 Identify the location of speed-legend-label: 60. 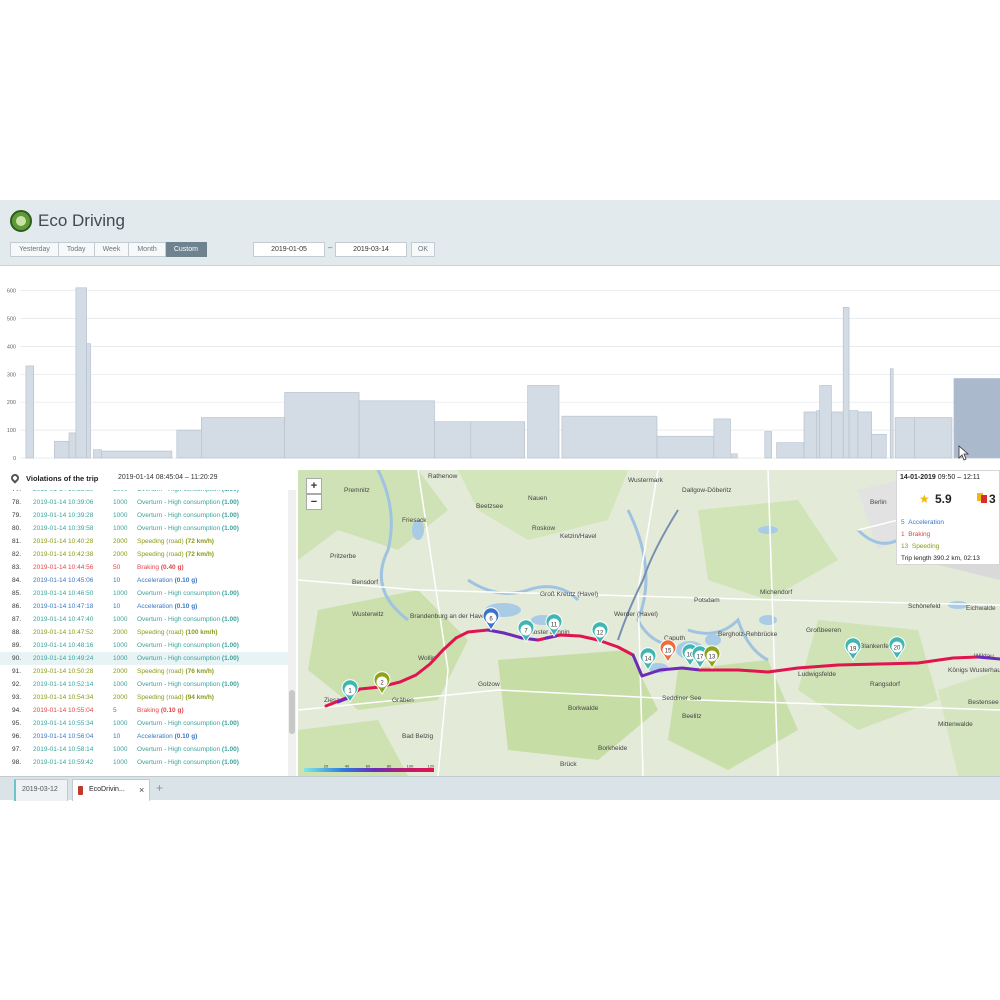
(368, 766).